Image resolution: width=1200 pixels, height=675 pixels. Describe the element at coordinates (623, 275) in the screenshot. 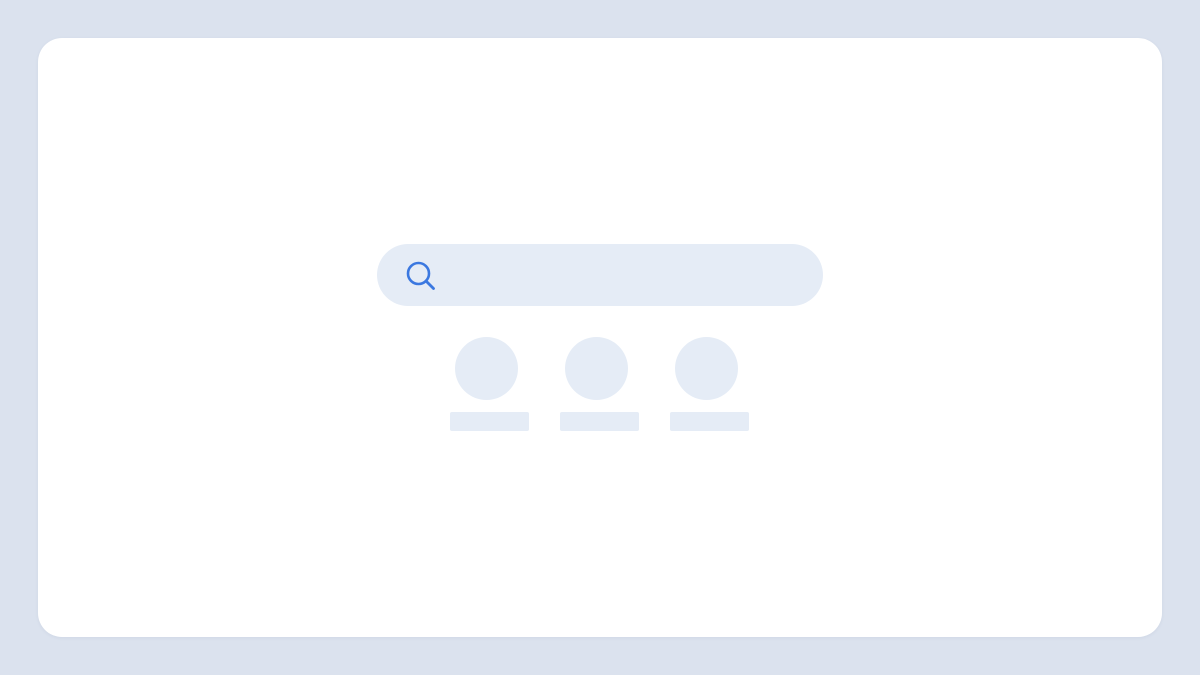

I see `search-input` at that location.